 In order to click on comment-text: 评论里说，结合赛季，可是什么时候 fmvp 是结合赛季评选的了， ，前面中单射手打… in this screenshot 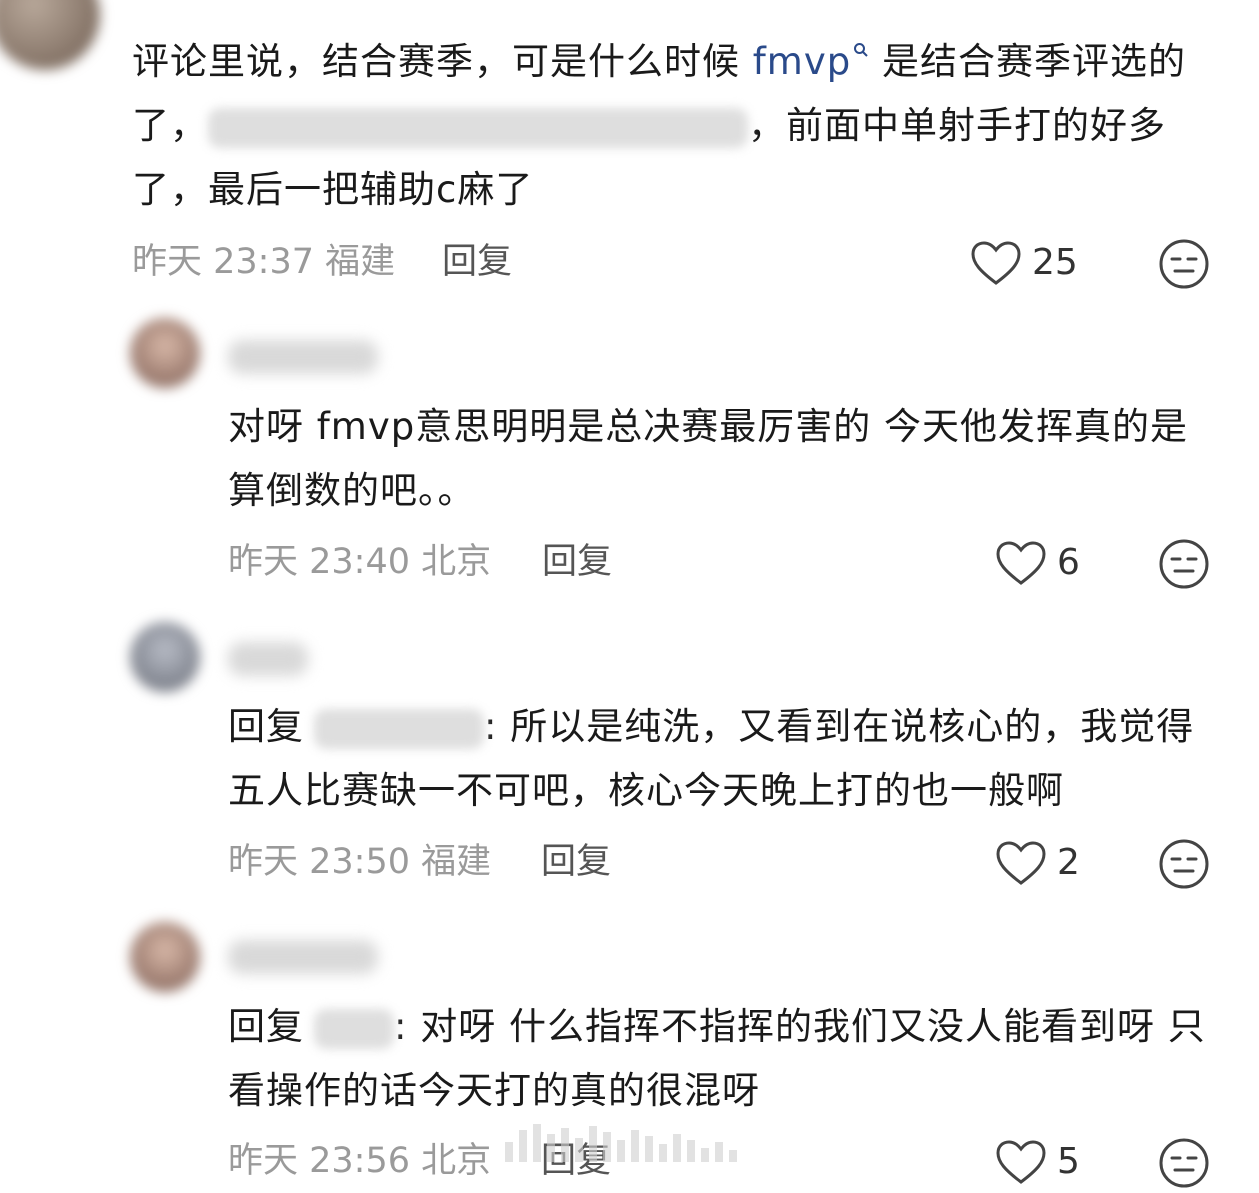, I will do `click(672, 126)`.